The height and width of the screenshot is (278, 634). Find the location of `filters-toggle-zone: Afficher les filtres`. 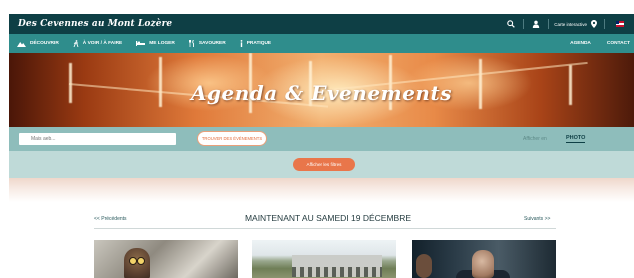

filters-toggle-zone: Afficher les filtres is located at coordinates (321, 164).